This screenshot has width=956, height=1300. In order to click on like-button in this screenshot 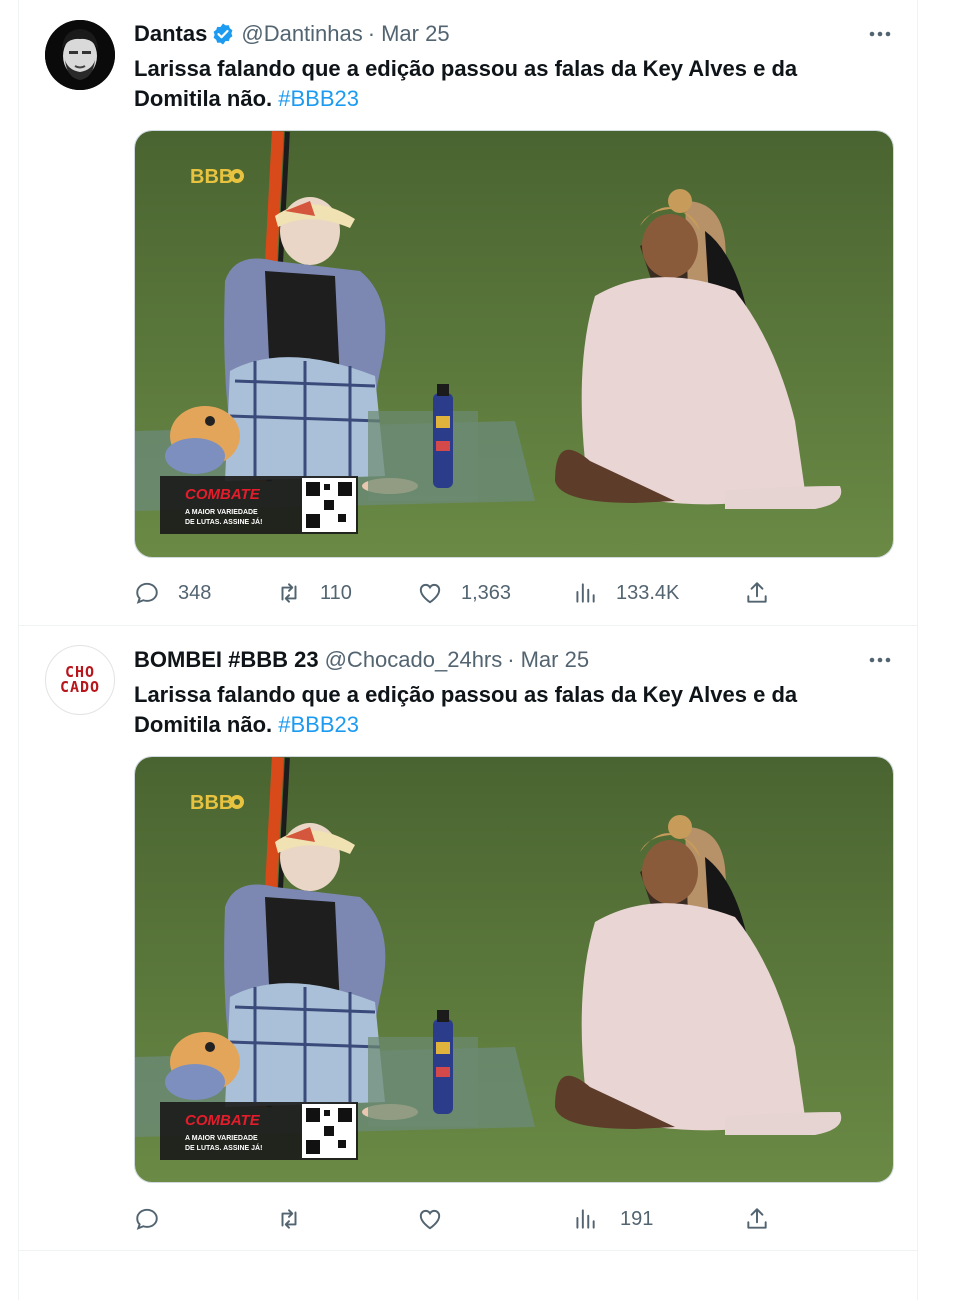, I will do `click(439, 1219)`.